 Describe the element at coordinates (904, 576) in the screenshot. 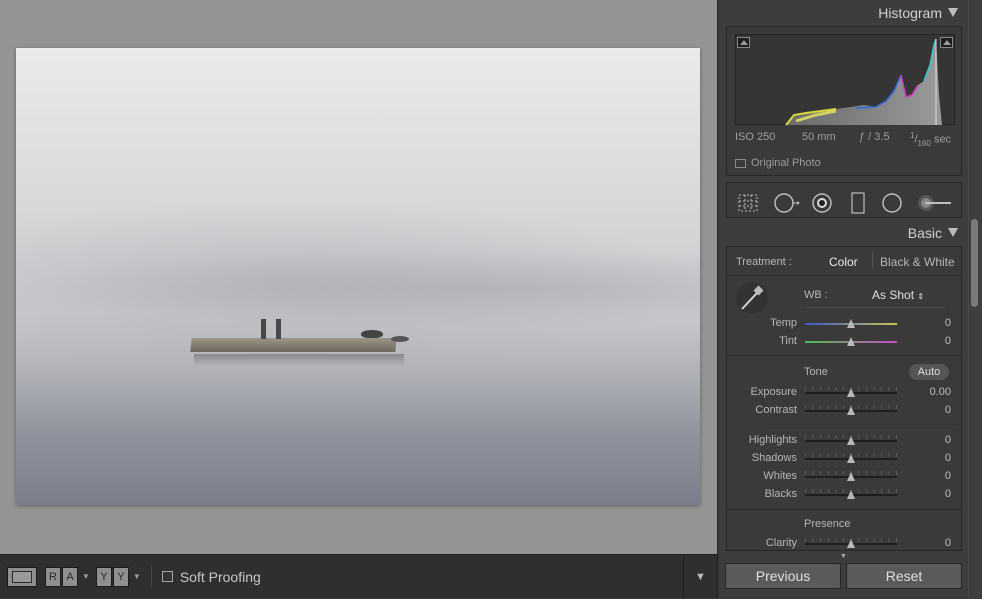

I see `reset-button: Reset` at that location.